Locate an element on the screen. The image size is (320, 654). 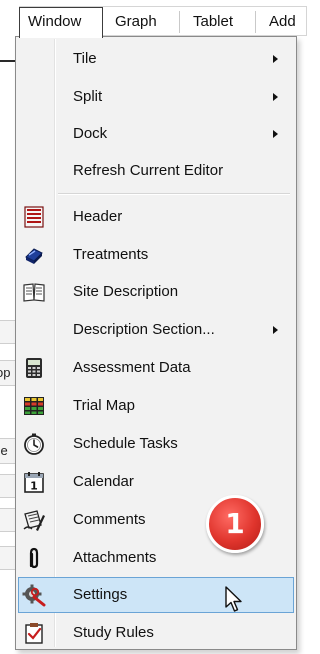
treatments-icon is located at coordinates (34, 256).